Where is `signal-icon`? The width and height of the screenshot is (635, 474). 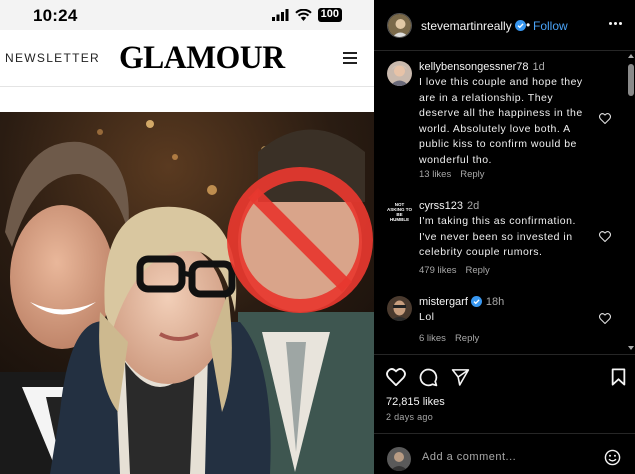
signal-icon is located at coordinates (280, 15).